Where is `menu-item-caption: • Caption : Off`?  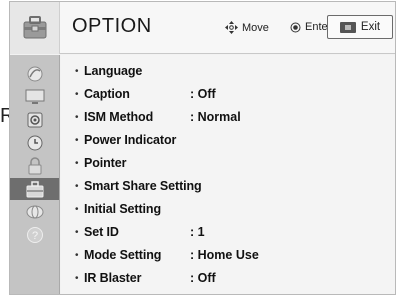
menu-item-caption: • Caption : Off is located at coordinates (225, 94).